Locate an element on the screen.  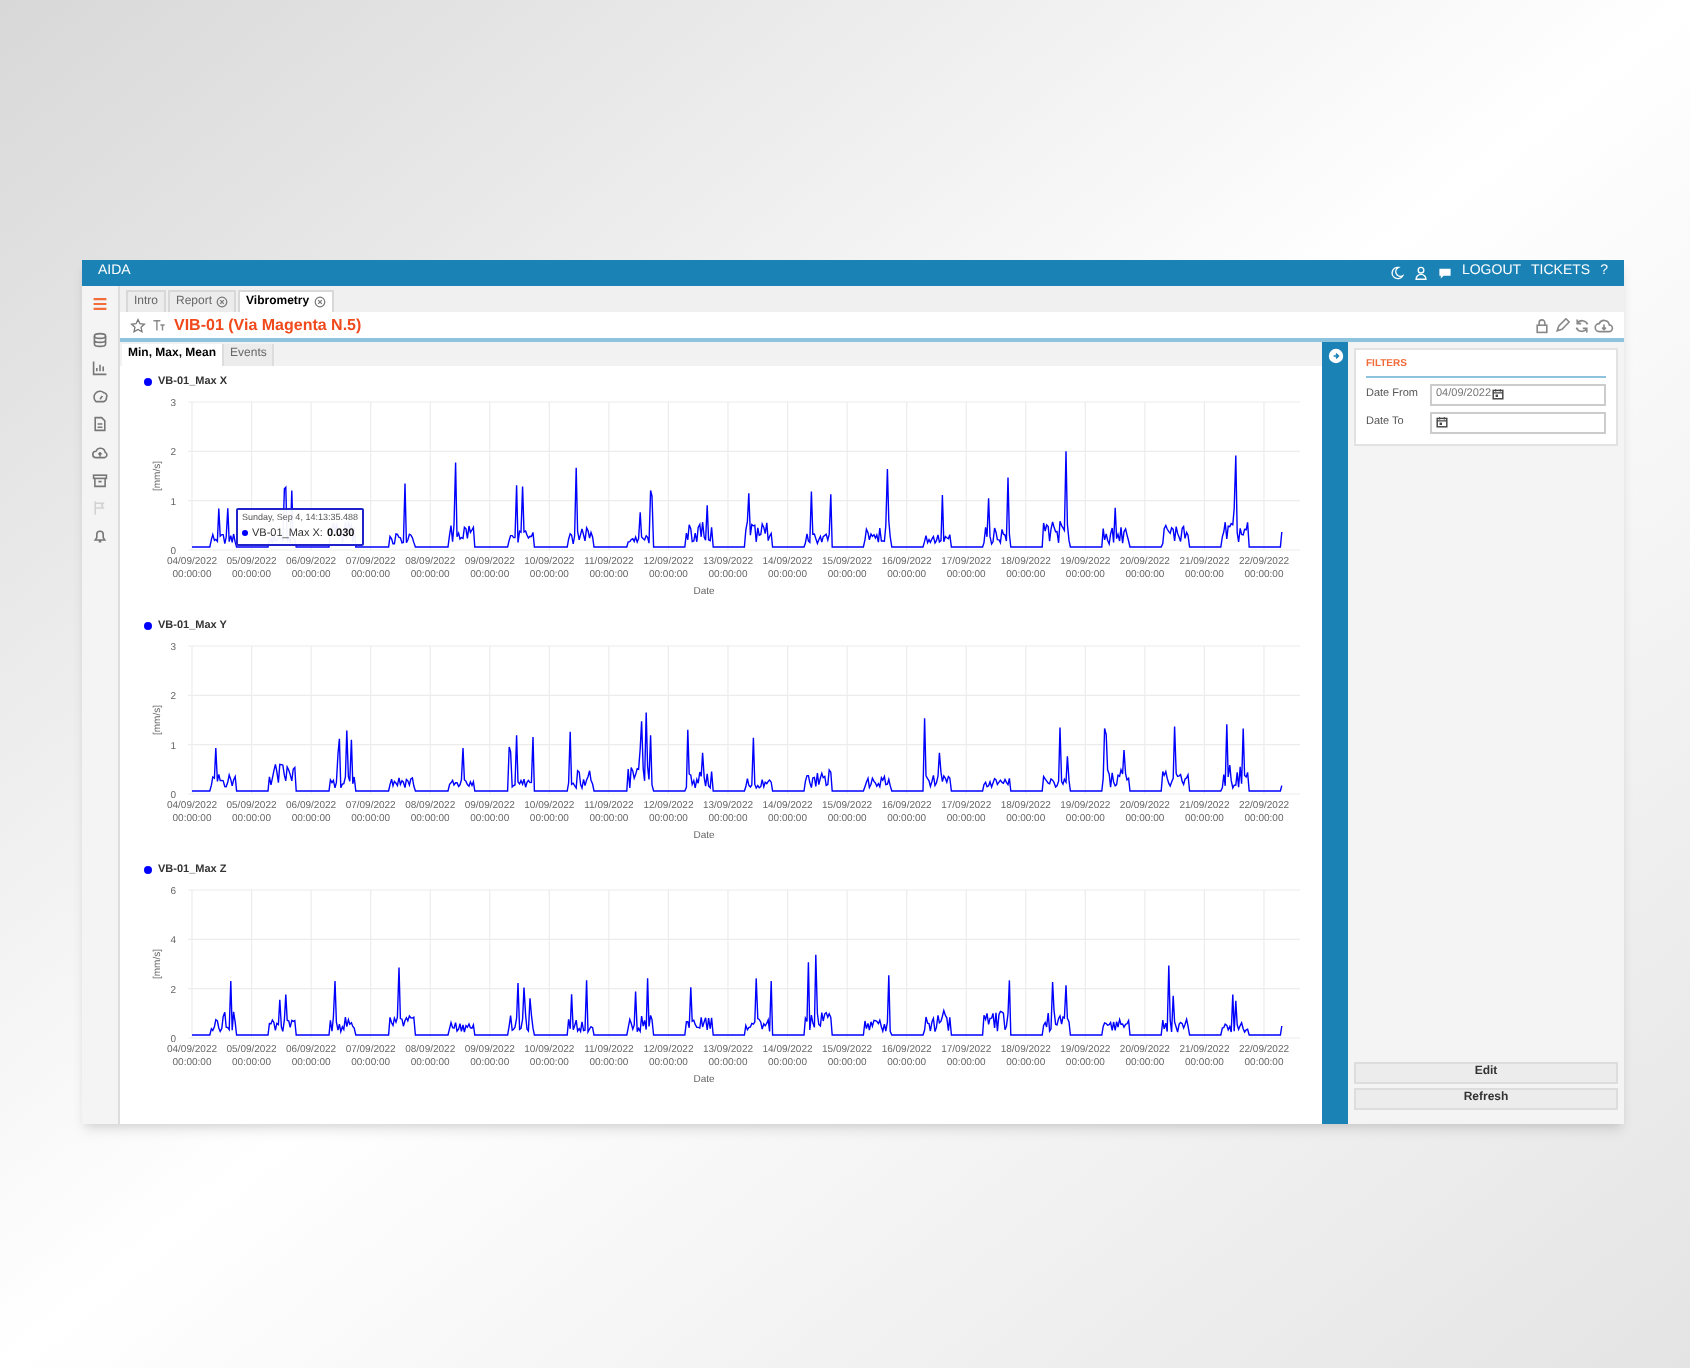
collapse-icon is located at coordinates (1335, 356).